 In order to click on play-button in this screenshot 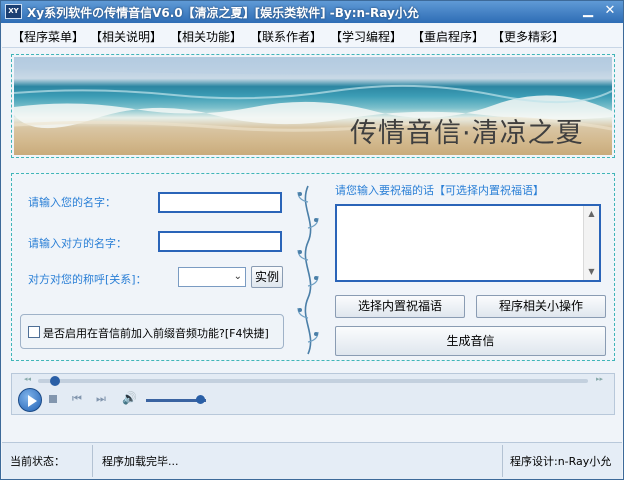, I will do `click(30, 400)`.